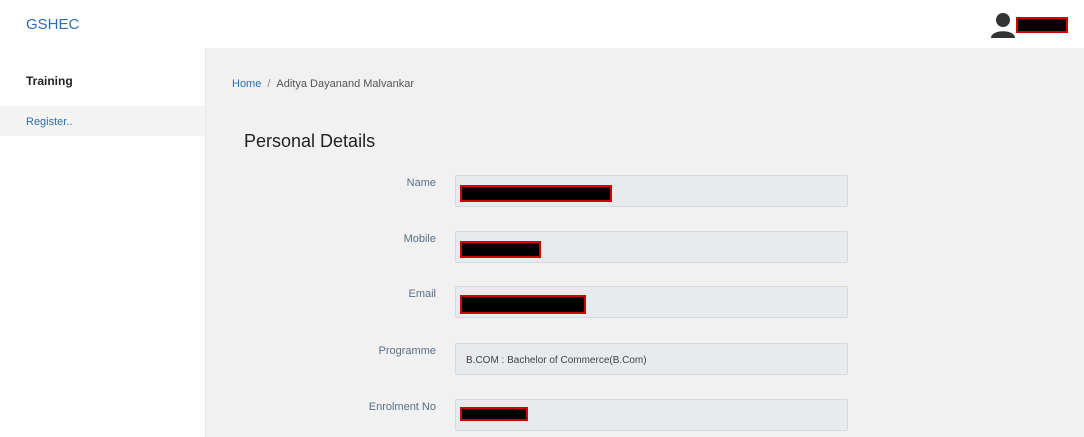  What do you see at coordinates (542, 24) in the screenshot?
I see `top-navbar: GSHEC` at bounding box center [542, 24].